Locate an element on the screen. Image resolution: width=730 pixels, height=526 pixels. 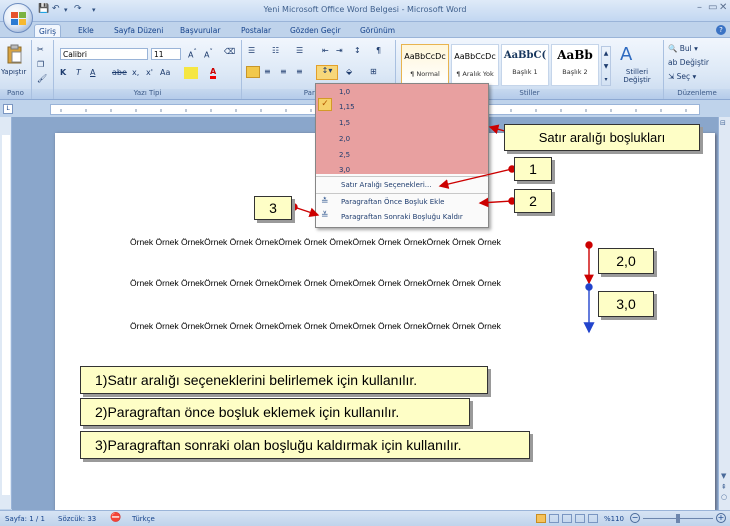
office-button is located at coordinates (18, 18).